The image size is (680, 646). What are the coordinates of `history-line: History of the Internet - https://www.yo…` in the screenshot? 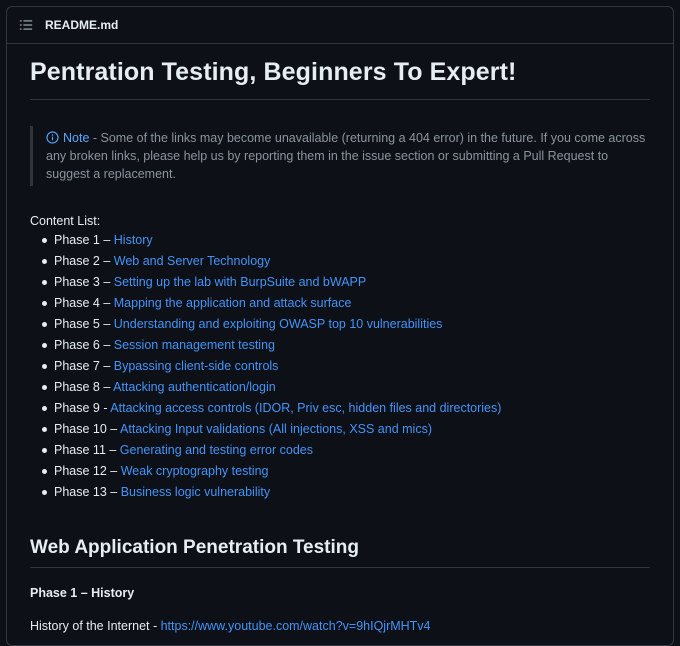 It's located at (340, 626).